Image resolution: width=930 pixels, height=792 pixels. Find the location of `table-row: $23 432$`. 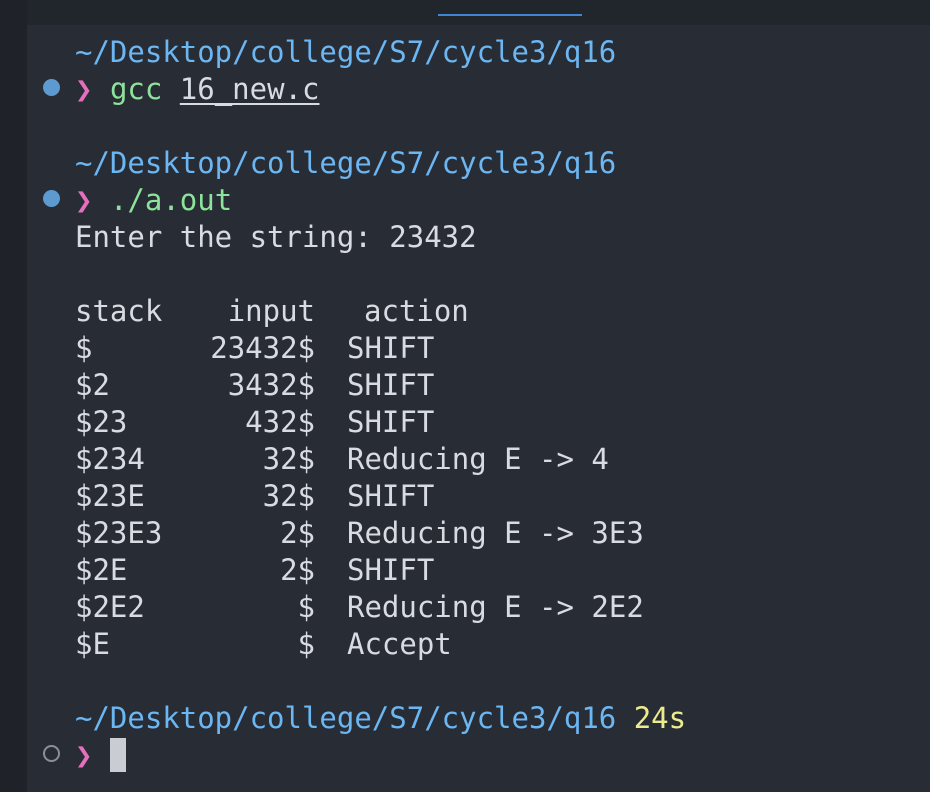

table-row: $23 432$ is located at coordinates (195, 422).